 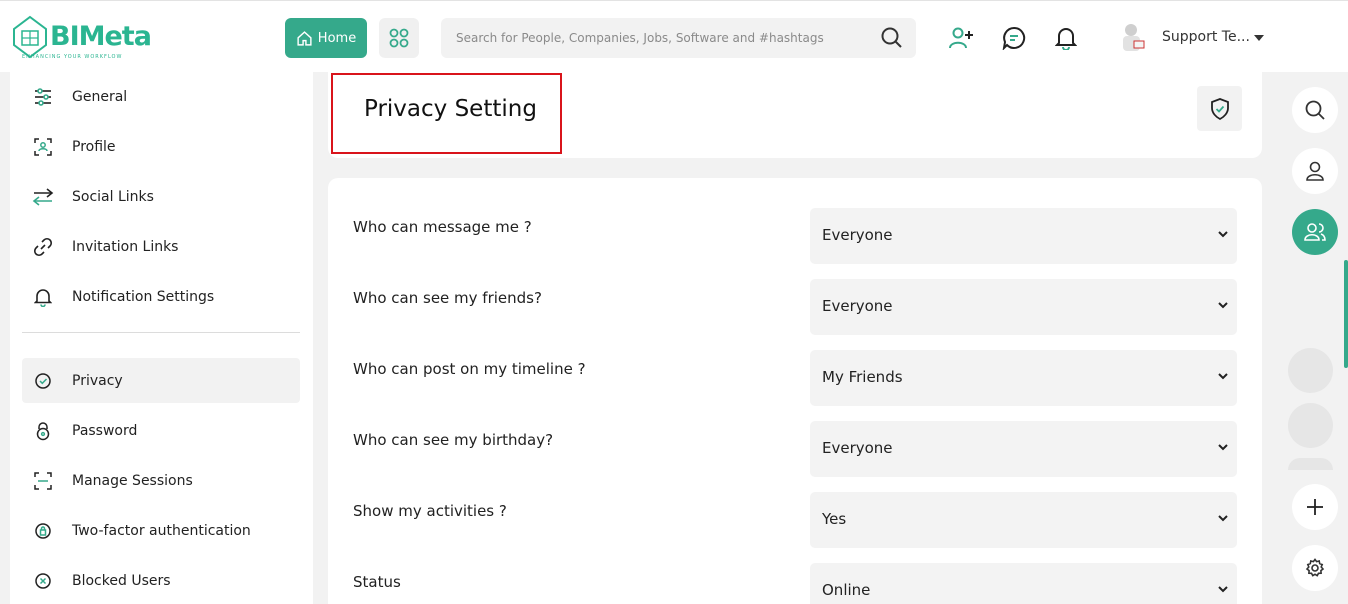 I want to click on sidebar-item-notification-settings: Notification Settings, so click(x=161, y=296).